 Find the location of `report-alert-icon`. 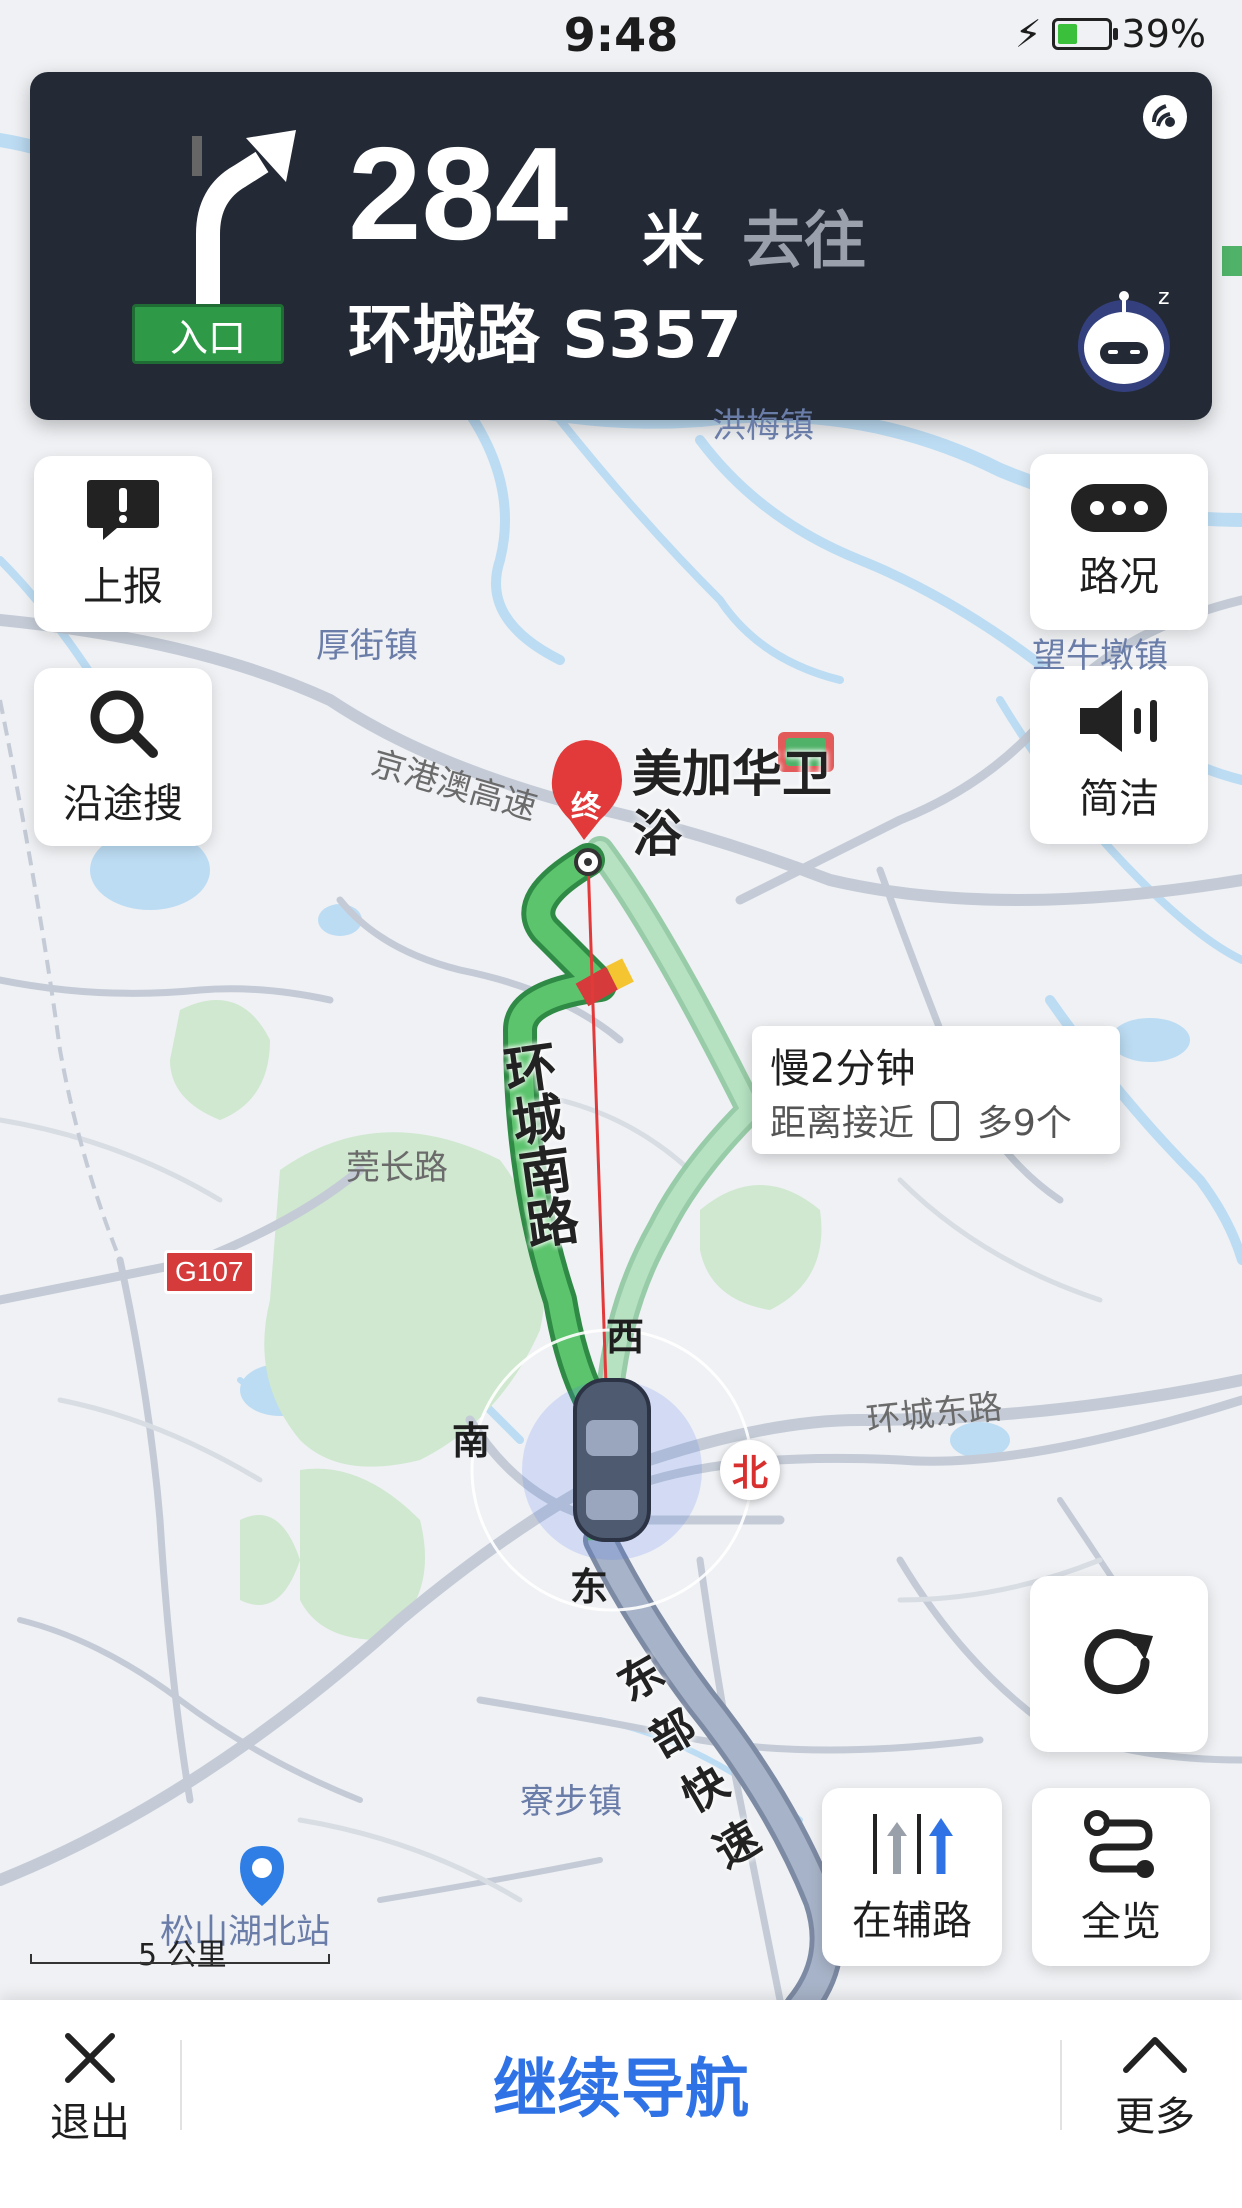

report-alert-icon is located at coordinates (123, 510).